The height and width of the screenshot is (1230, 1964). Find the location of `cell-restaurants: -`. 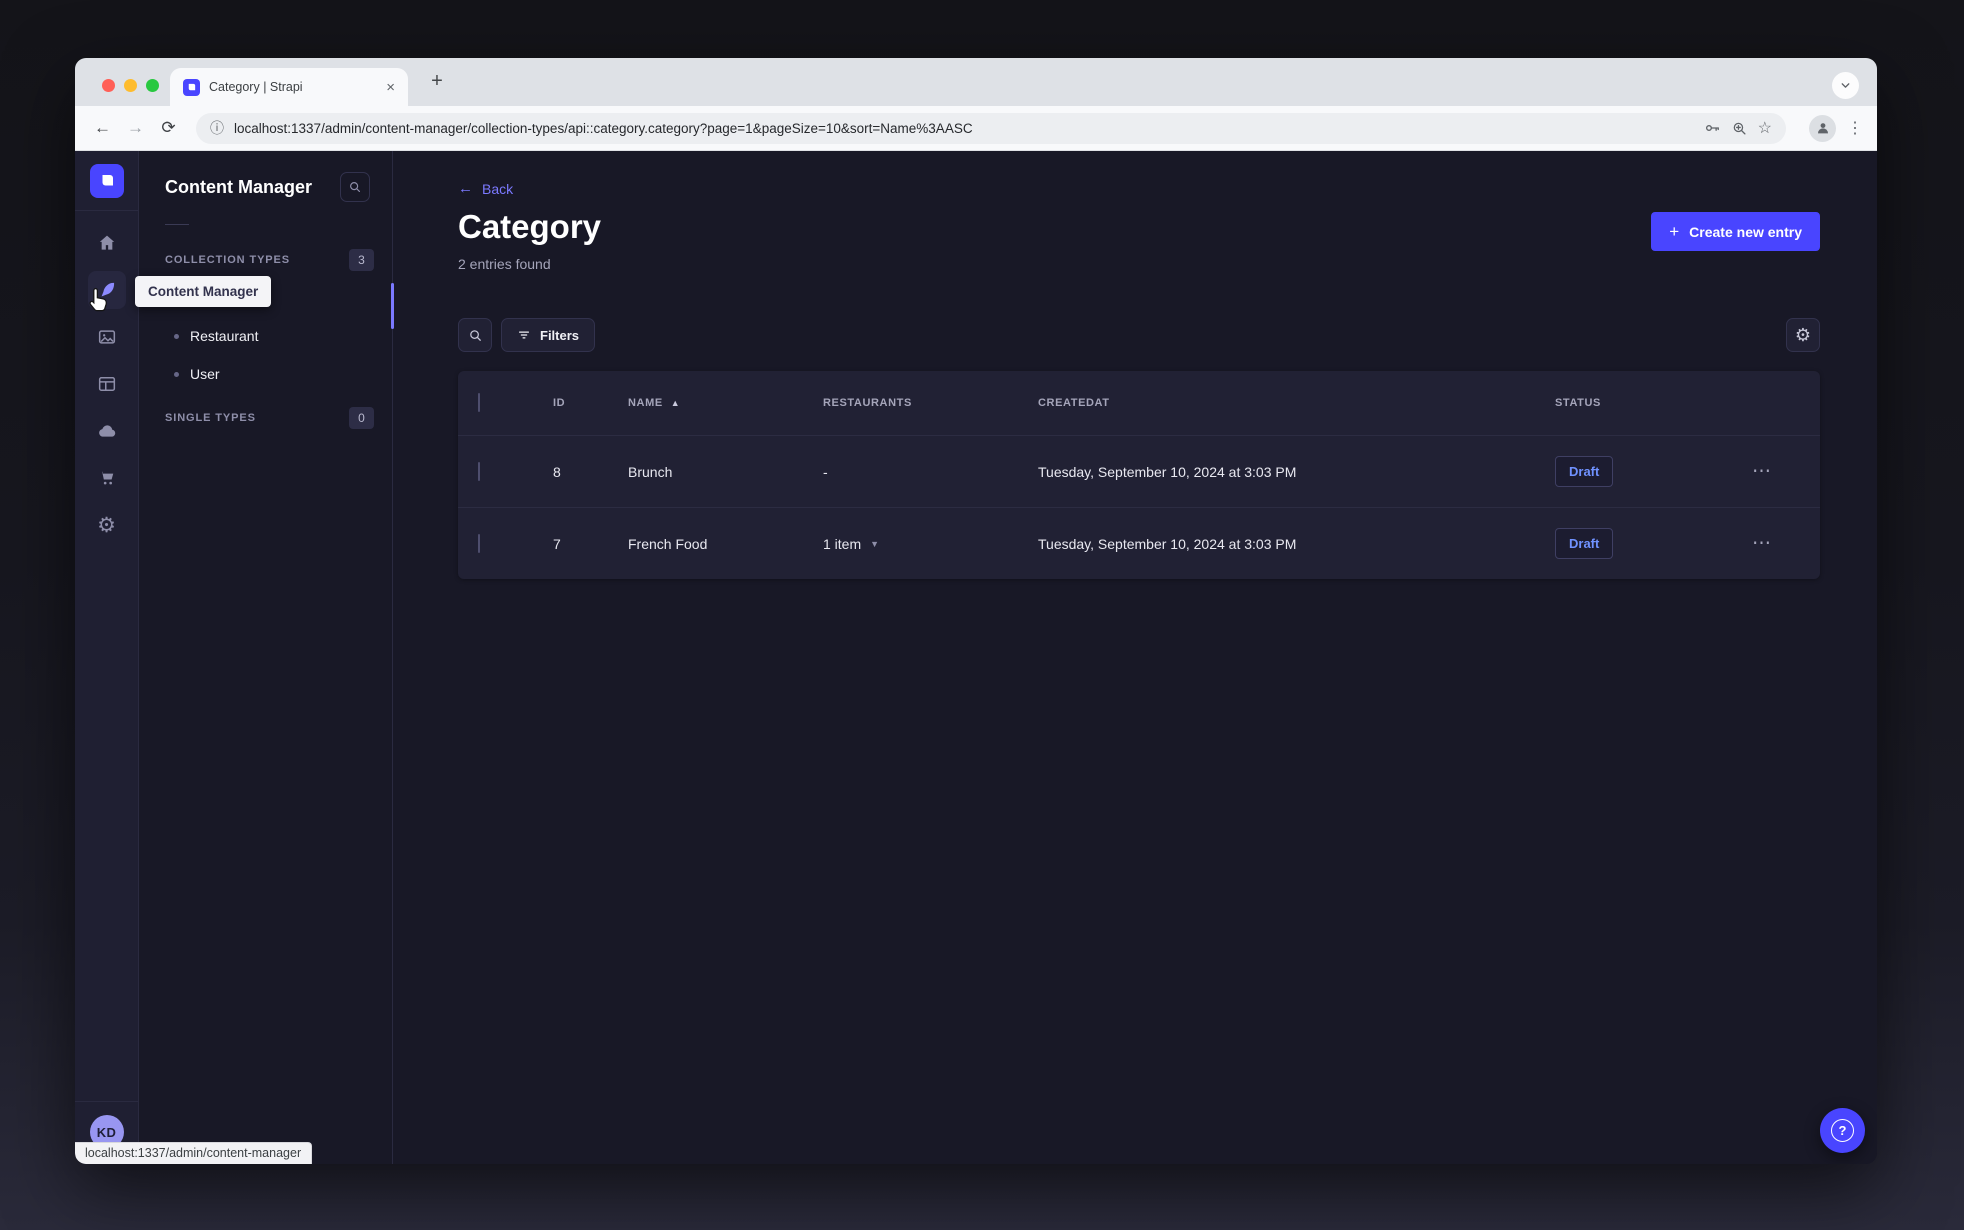

cell-restaurants: - is located at coordinates (825, 471).